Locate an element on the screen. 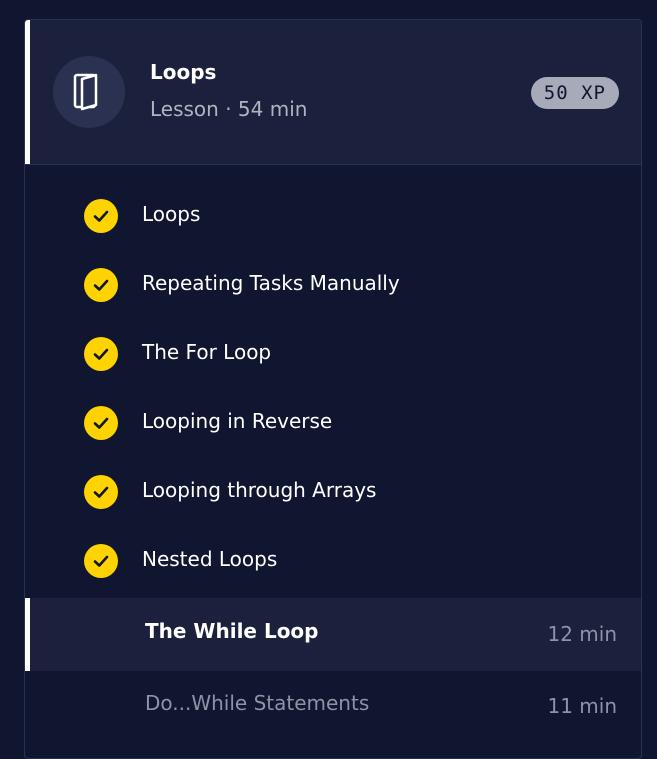 The image size is (657, 759). list-item-label: Nested Loops is located at coordinates (210, 559).